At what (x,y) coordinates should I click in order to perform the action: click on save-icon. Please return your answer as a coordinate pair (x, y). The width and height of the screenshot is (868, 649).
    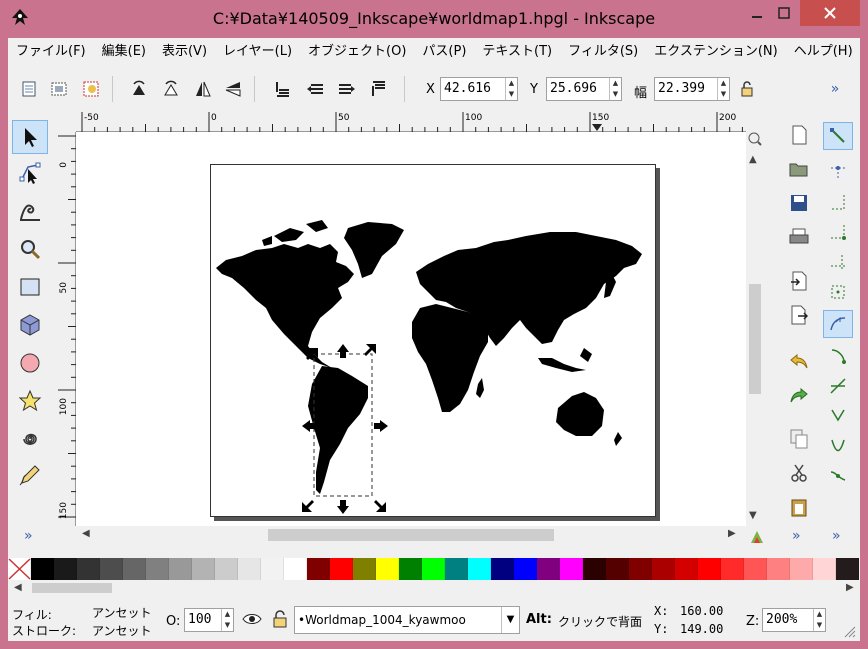
    Looking at the image, I should click on (799, 203).